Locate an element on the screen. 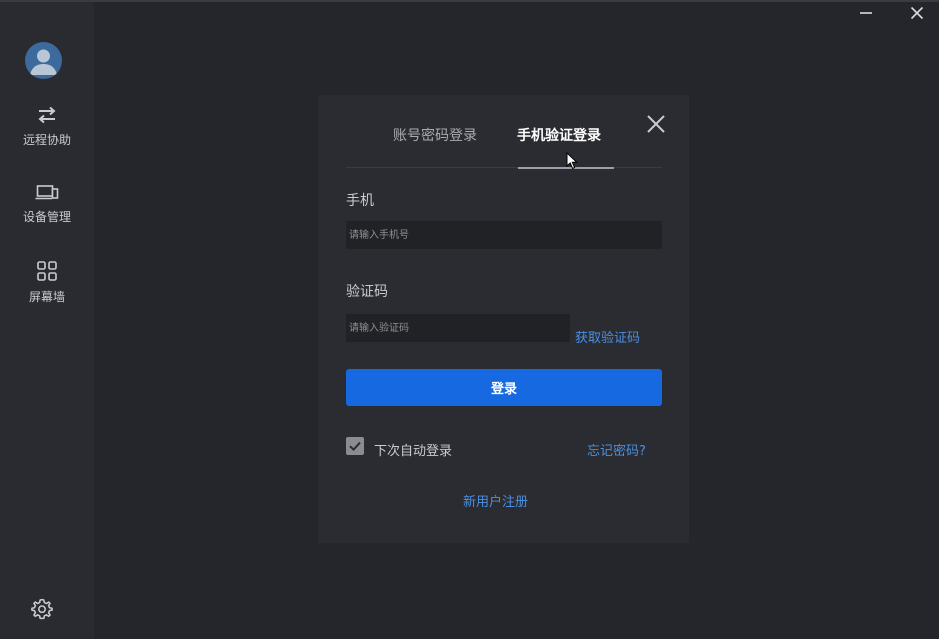 The image size is (939, 639). minimize-icon is located at coordinates (866, 13).